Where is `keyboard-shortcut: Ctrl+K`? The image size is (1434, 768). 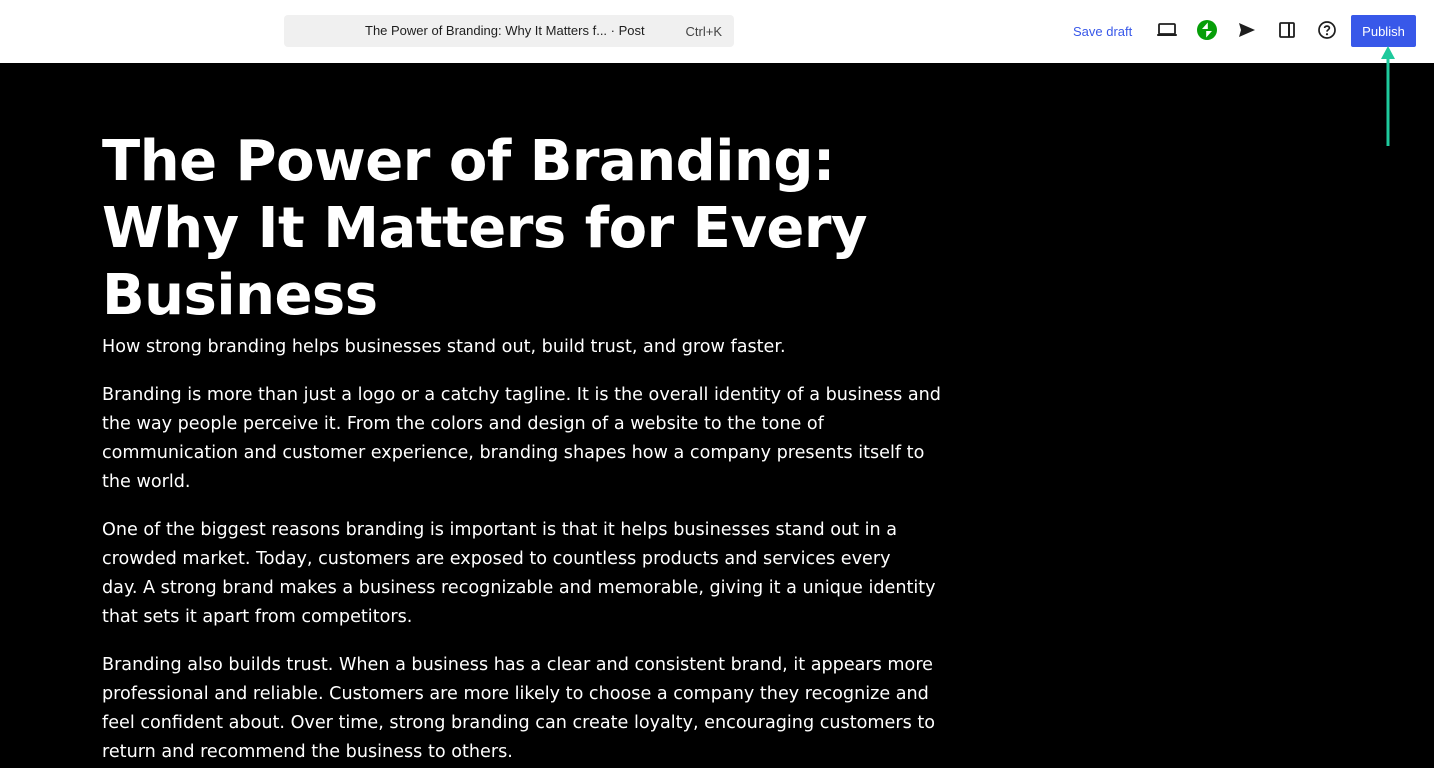
keyboard-shortcut: Ctrl+K is located at coordinates (703, 31).